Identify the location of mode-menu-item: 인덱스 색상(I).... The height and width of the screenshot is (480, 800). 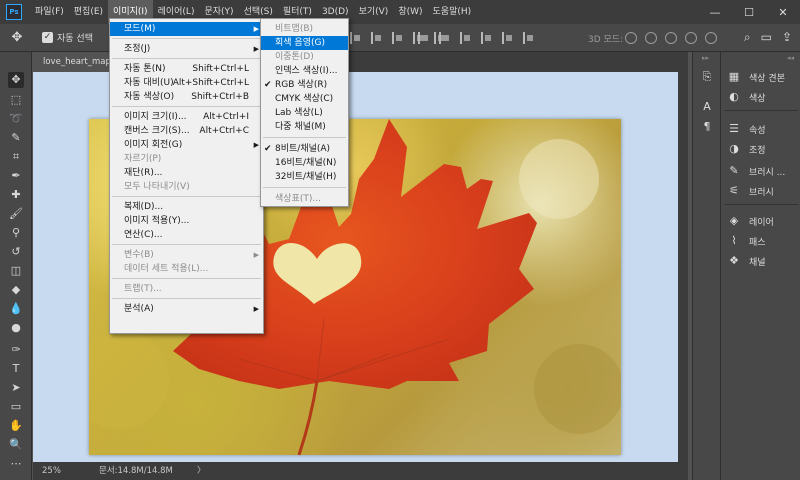
(304, 71).